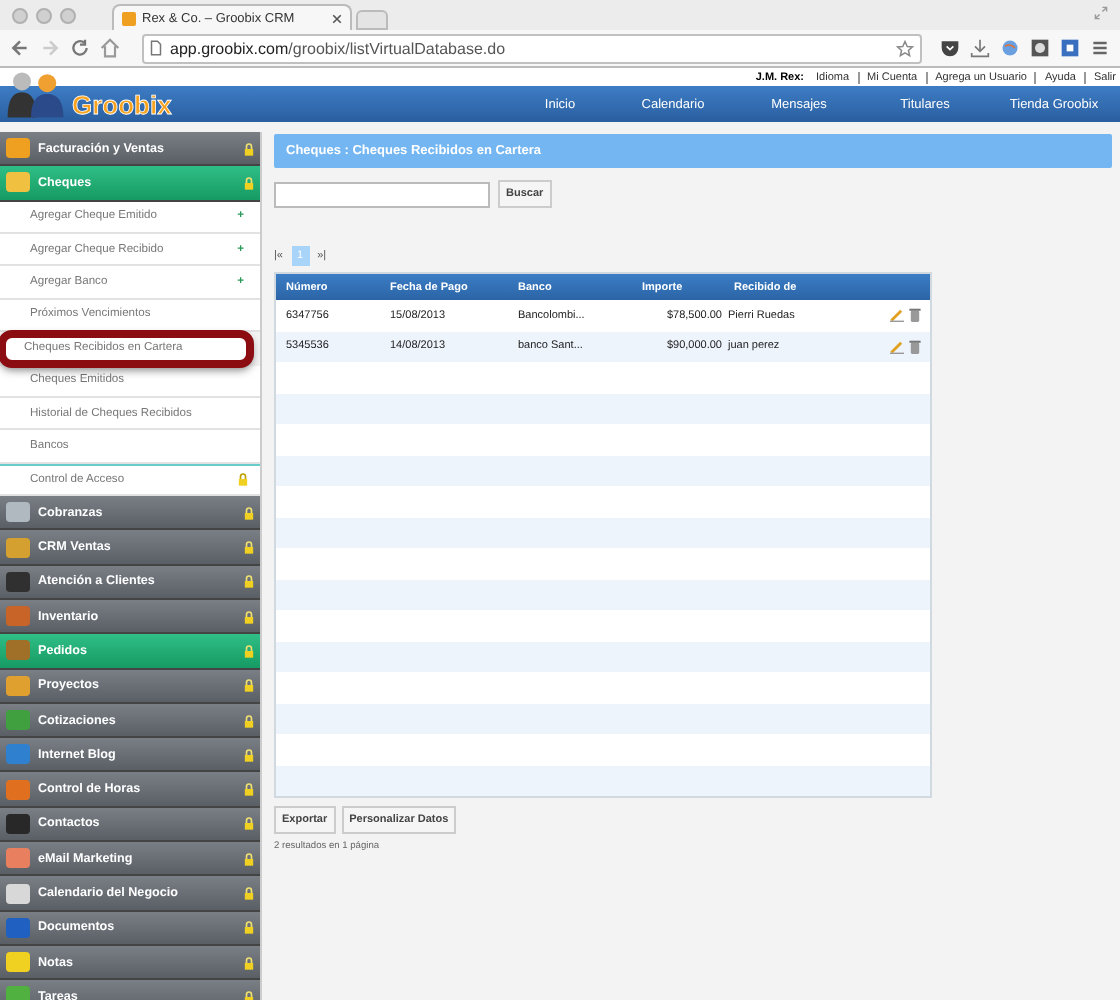  Describe the element at coordinates (20, 48) in the screenshot. I see `back-icon` at that location.